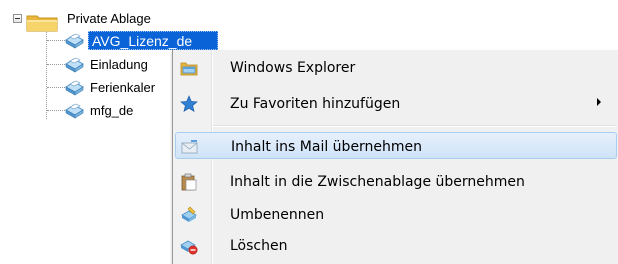 This screenshot has width=618, height=264. I want to click on menu-item-delete: Löschen, so click(396, 245).